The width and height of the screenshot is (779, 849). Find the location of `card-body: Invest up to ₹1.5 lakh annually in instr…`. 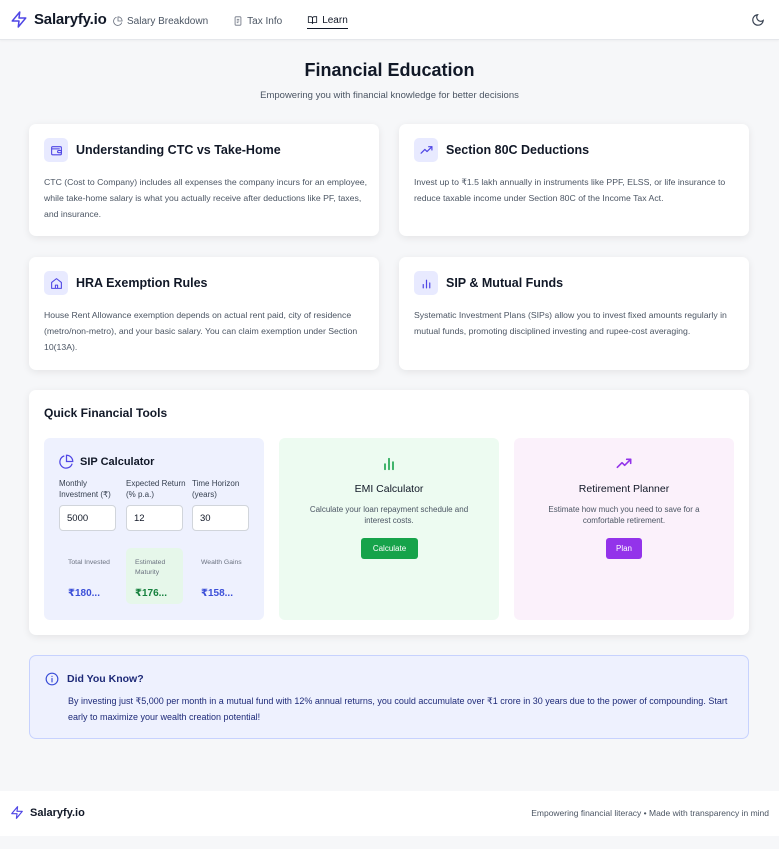

card-body: Invest up to ₹1.5 lakh annually in instr… is located at coordinates (570, 190).